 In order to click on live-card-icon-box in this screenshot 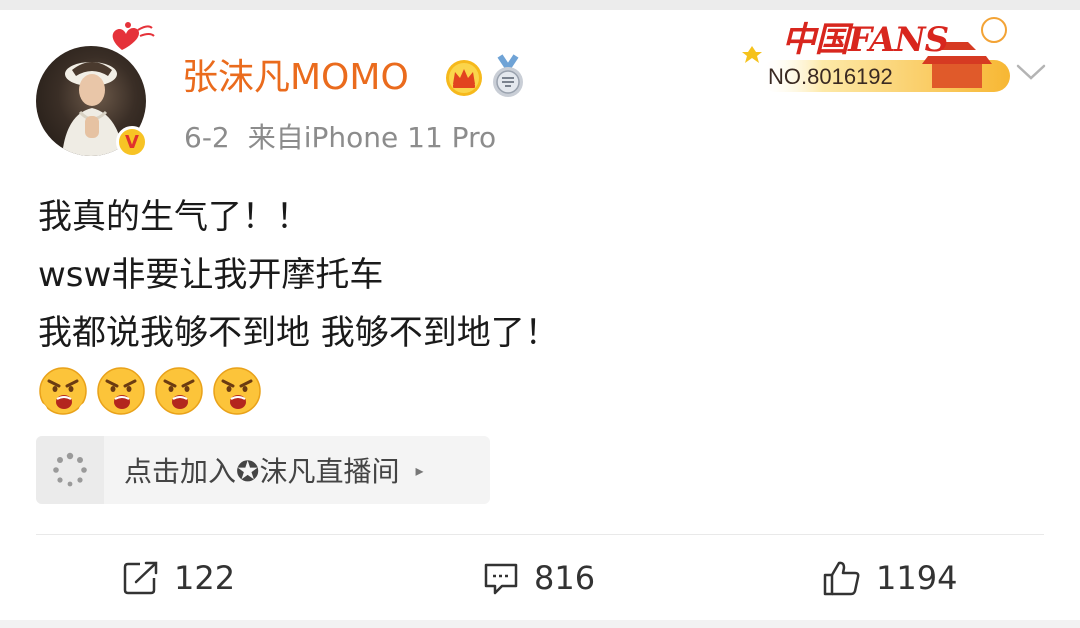, I will do `click(70, 470)`.